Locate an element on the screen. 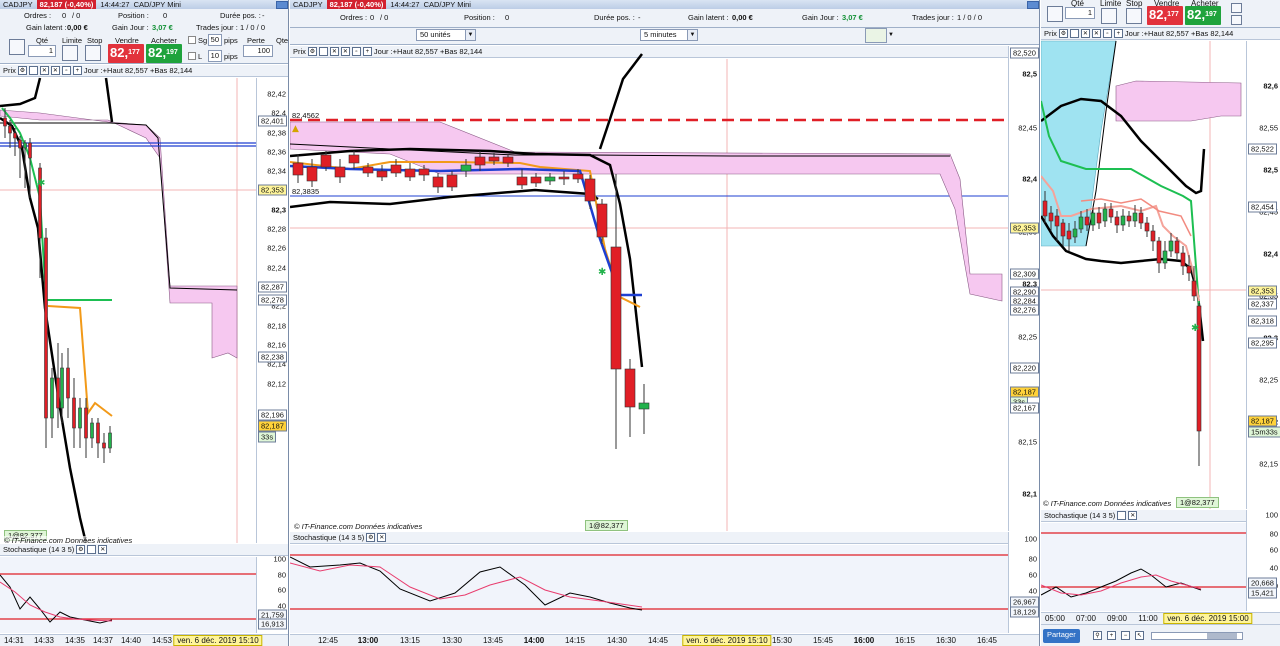 The image size is (1280, 646). stoch-chart-right is located at coordinates (1143, 567).